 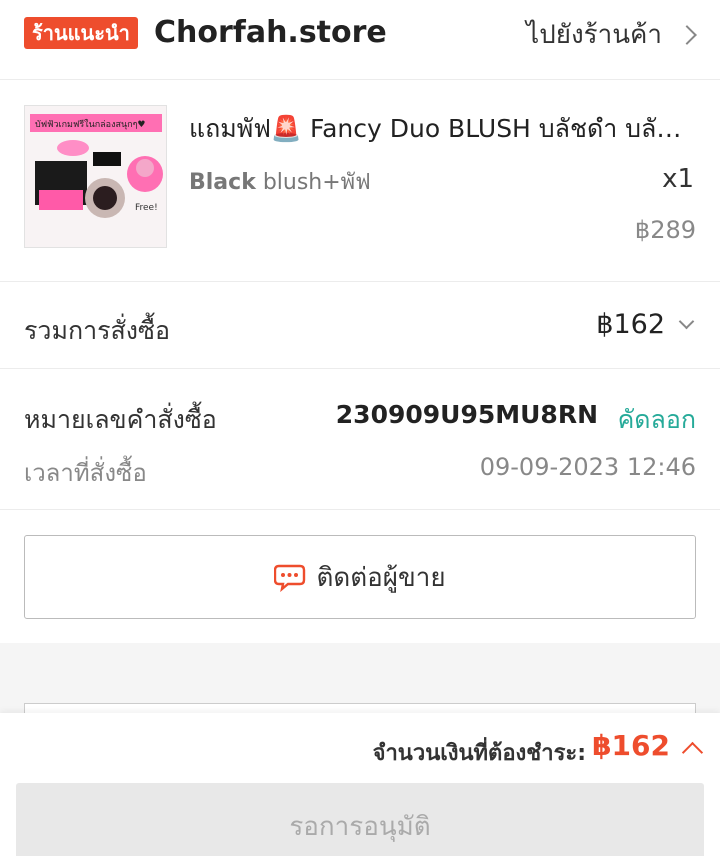 What do you see at coordinates (678, 179) in the screenshot?
I see `product-quantity: x1` at bounding box center [678, 179].